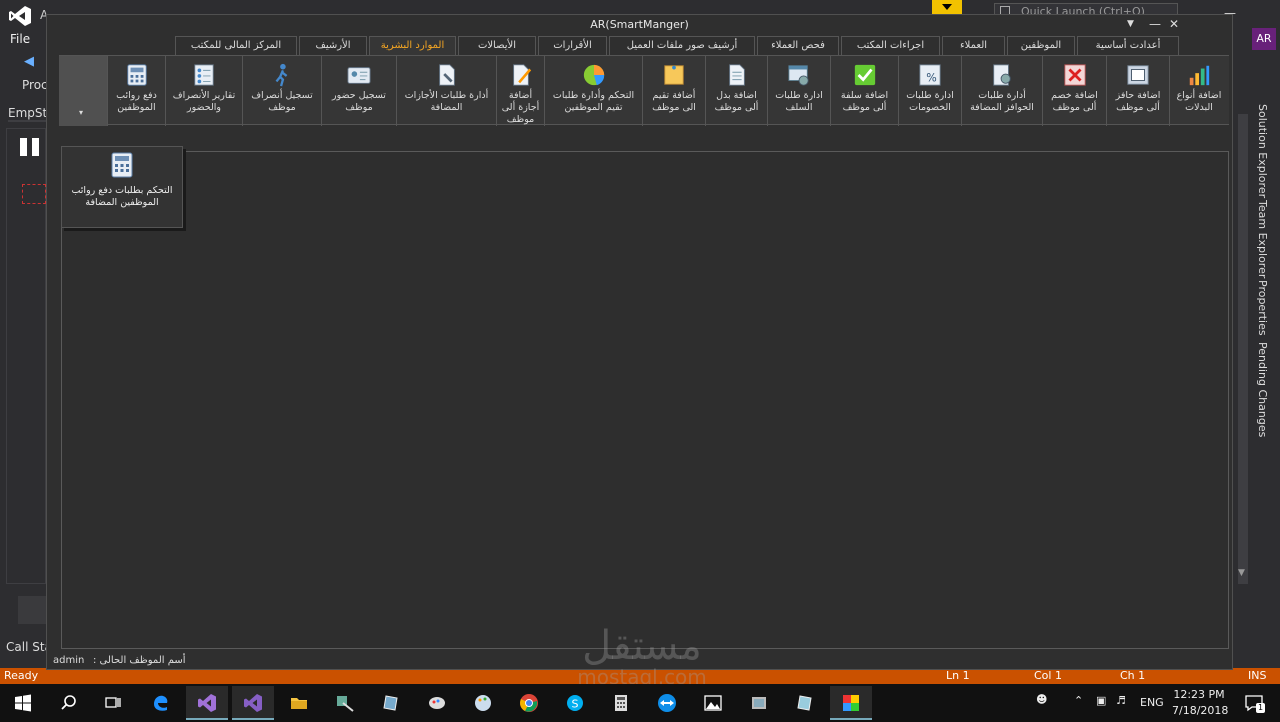 The image size is (1280, 722). What do you see at coordinates (29, 61) in the screenshot?
I see `back-arrow-icon: ◀` at bounding box center [29, 61].